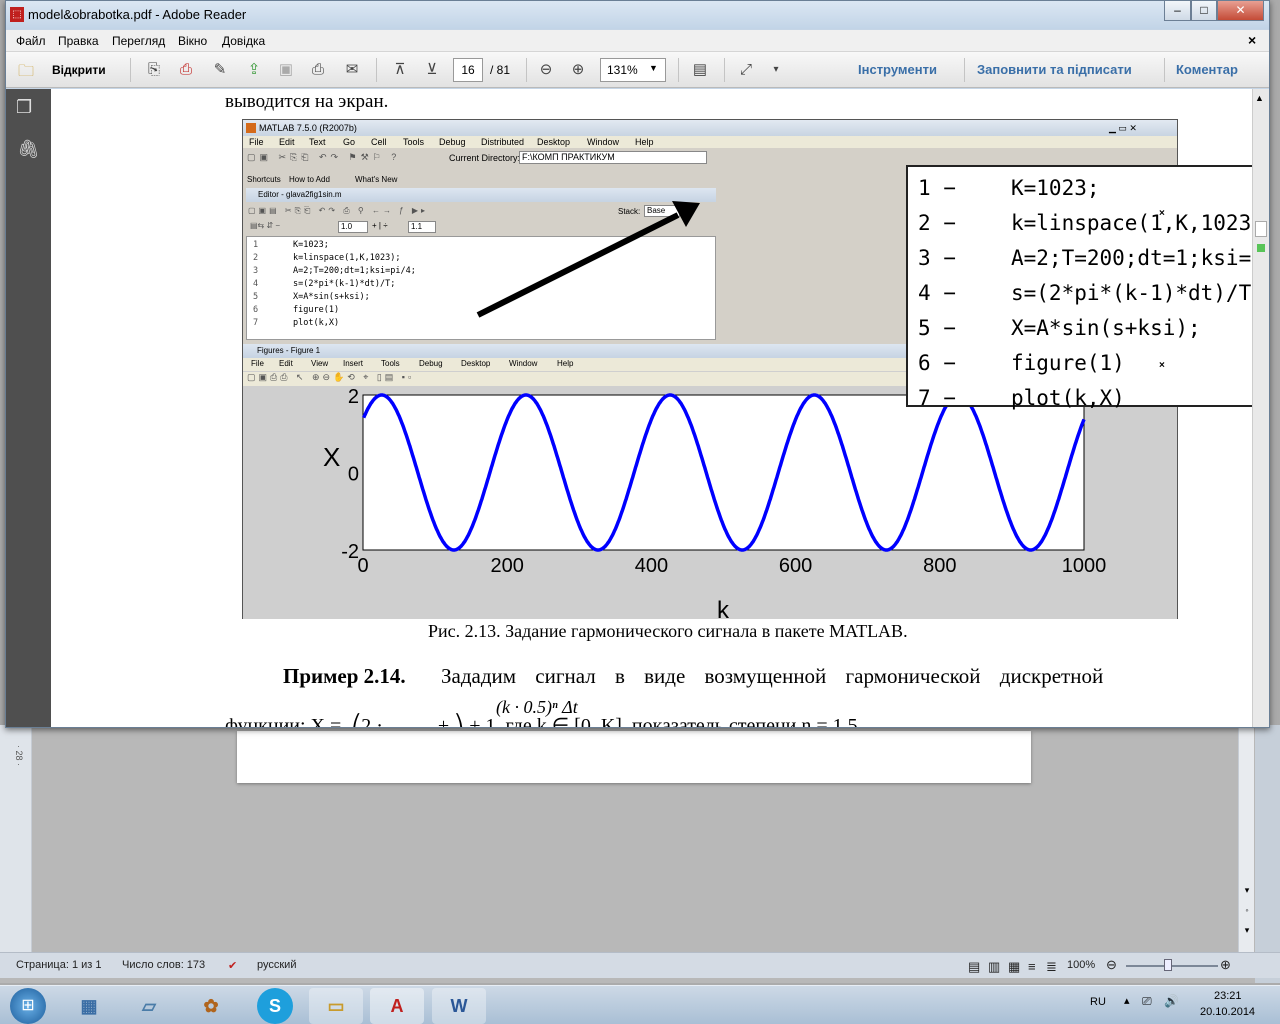 The image size is (1280, 1024). What do you see at coordinates (1081, 965) in the screenshot?
I see `word-zoom-level: 100%` at bounding box center [1081, 965].